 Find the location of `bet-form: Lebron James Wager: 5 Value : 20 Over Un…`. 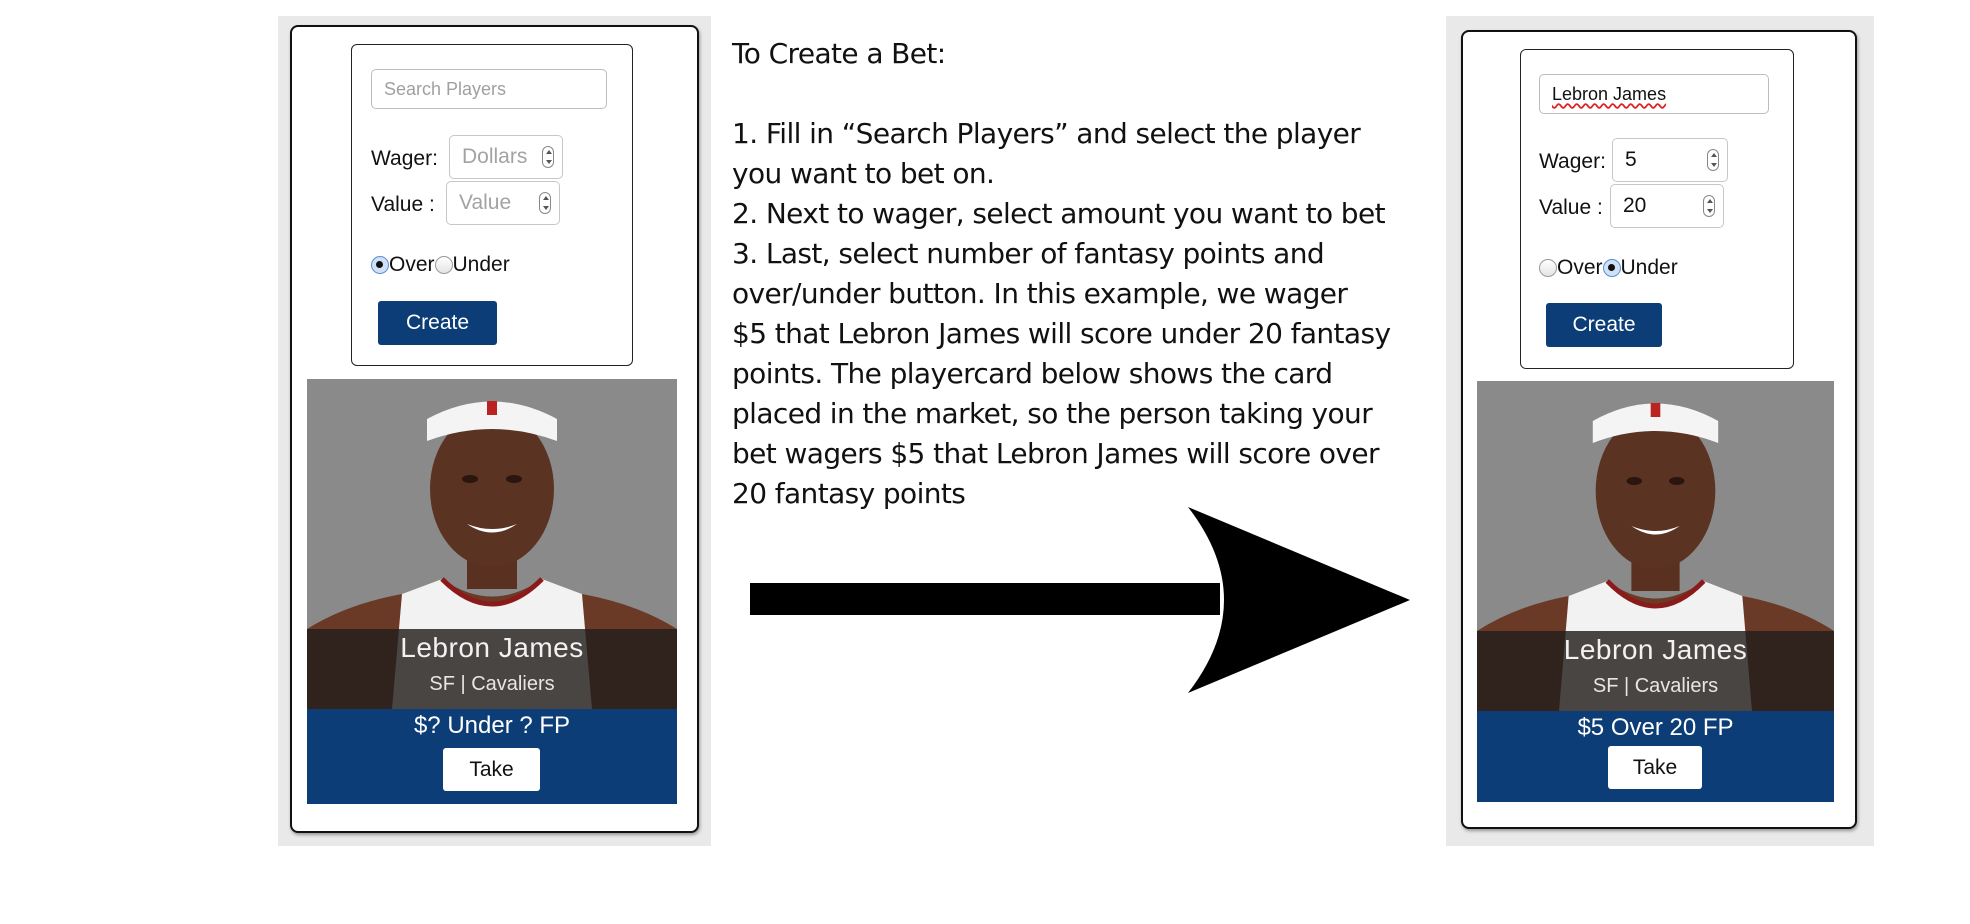

bet-form: Lebron James Wager: 5 Value : 20 Over Un… is located at coordinates (1657, 209).